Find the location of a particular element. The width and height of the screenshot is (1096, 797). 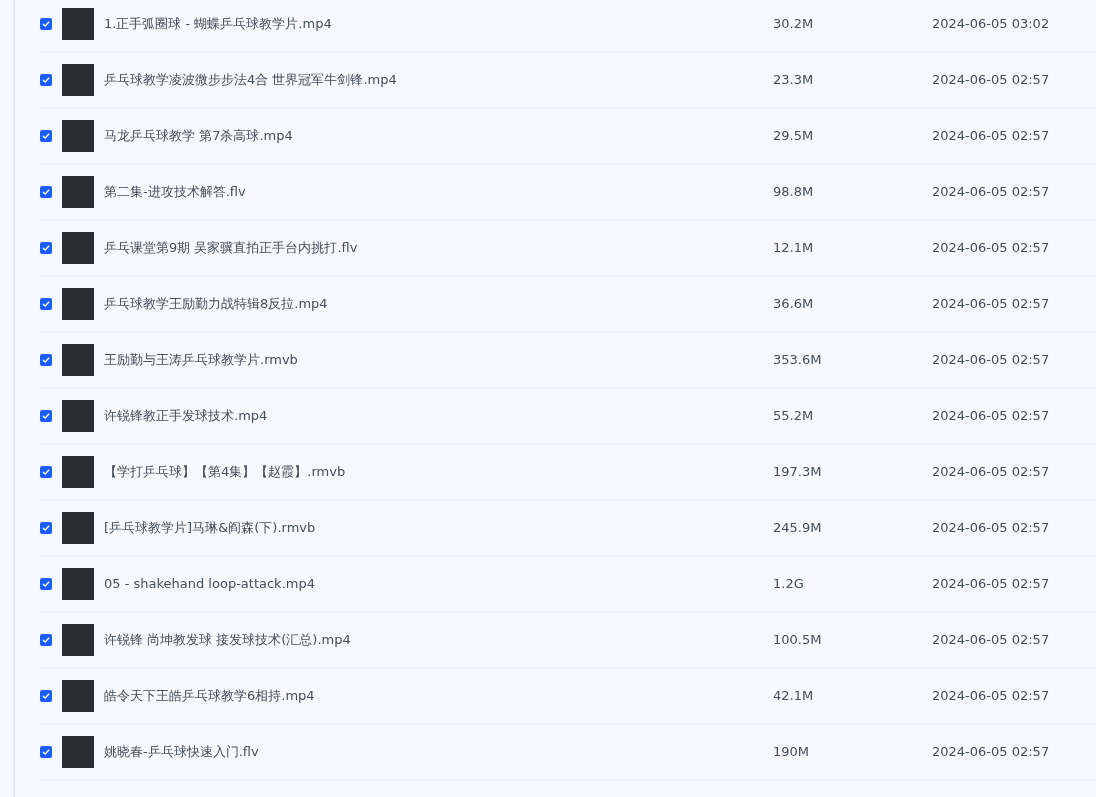

file-size: 100.5M is located at coordinates (798, 639).